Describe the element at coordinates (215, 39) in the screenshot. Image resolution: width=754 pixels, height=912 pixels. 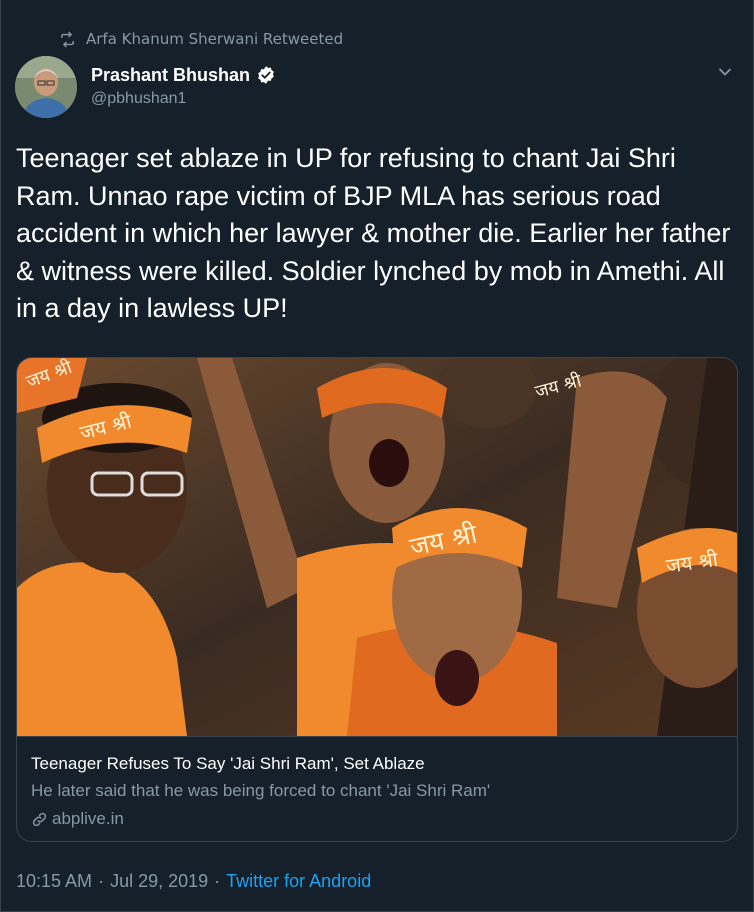
I see `retweet-label: Arfa Khanum Sherwani Retweeted` at that location.